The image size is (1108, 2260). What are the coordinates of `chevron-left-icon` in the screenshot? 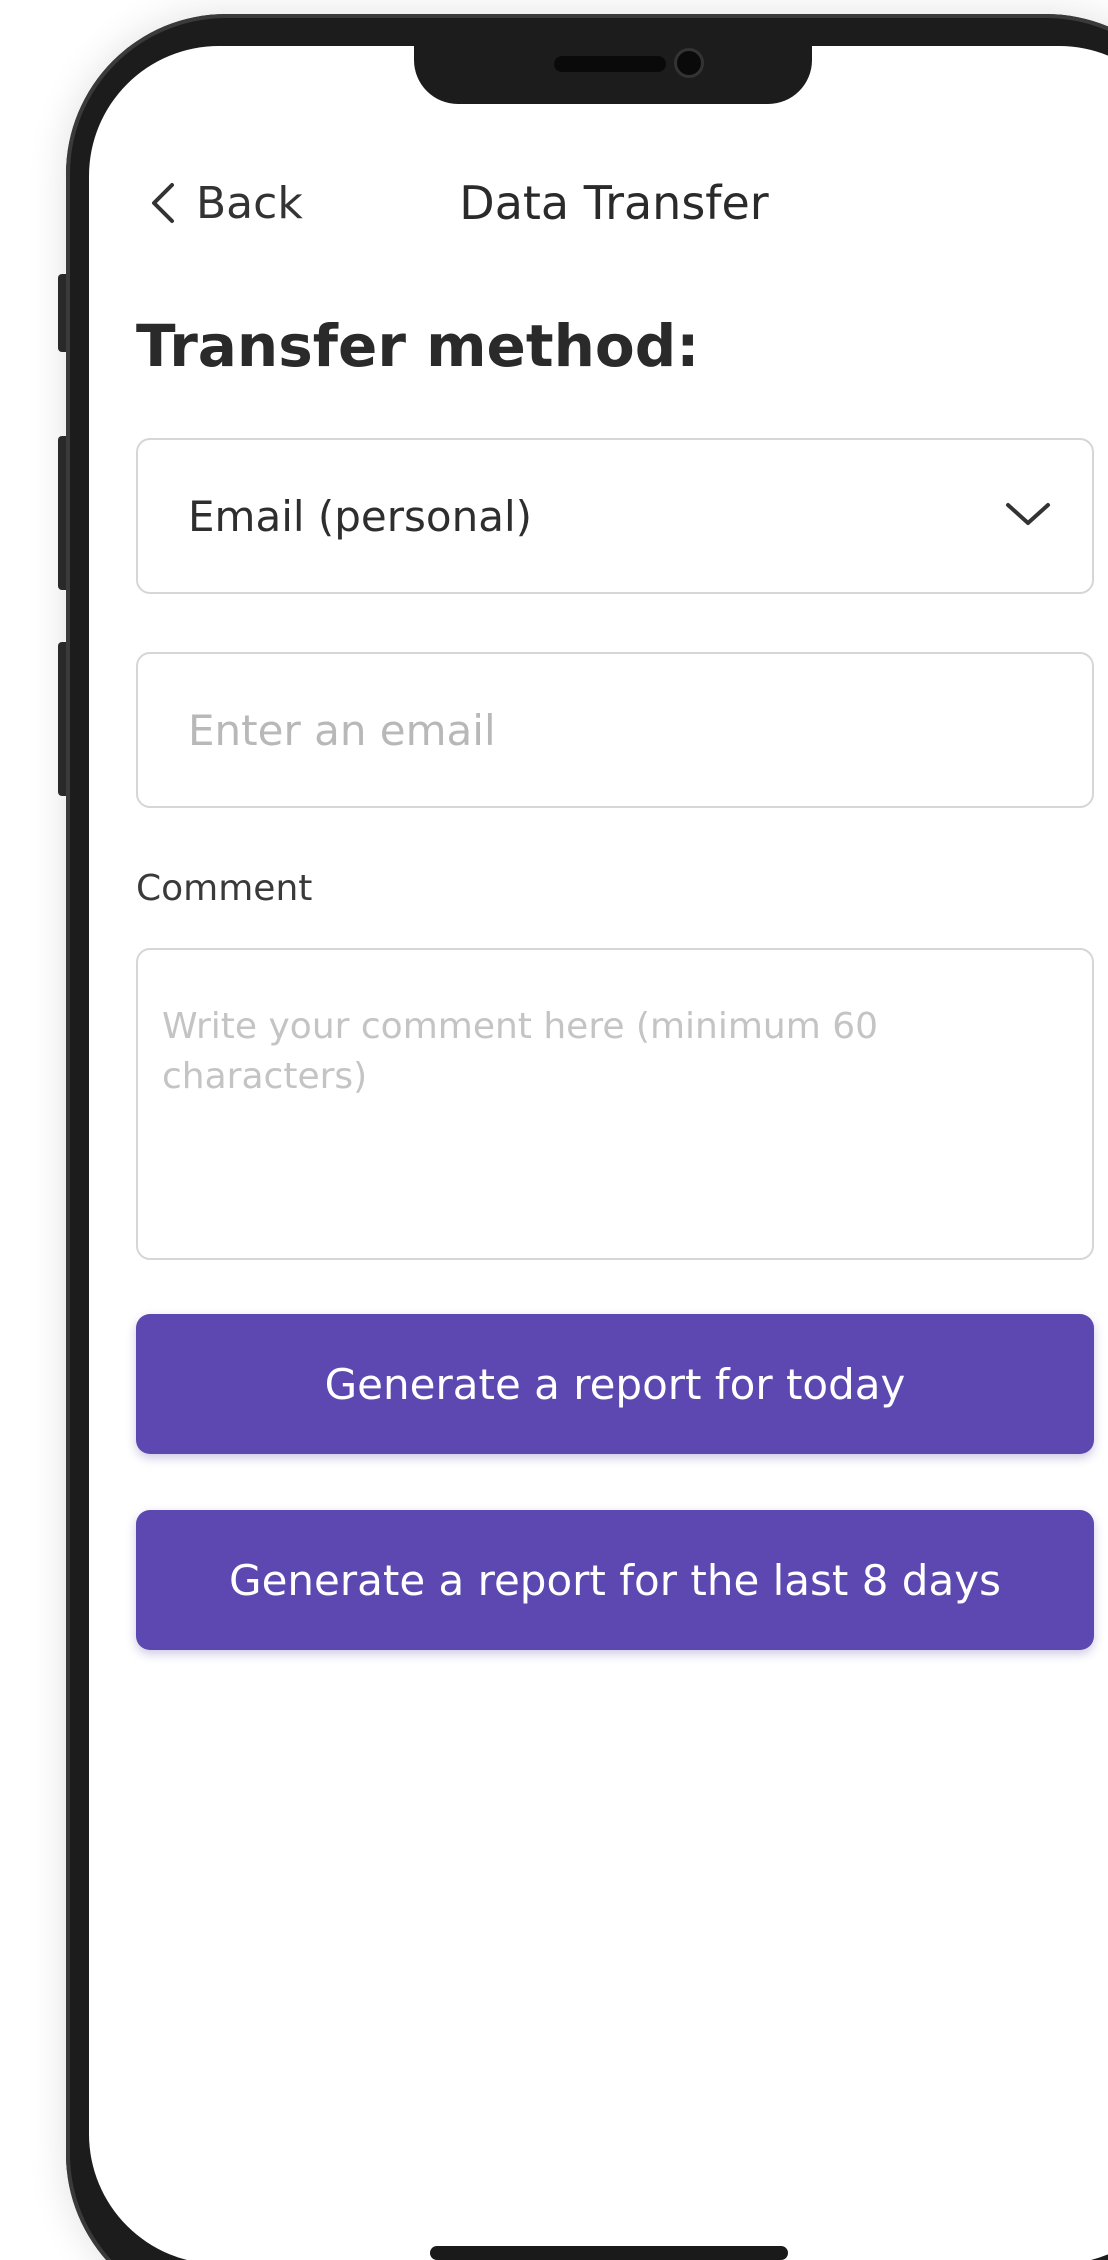 It's located at (162, 203).